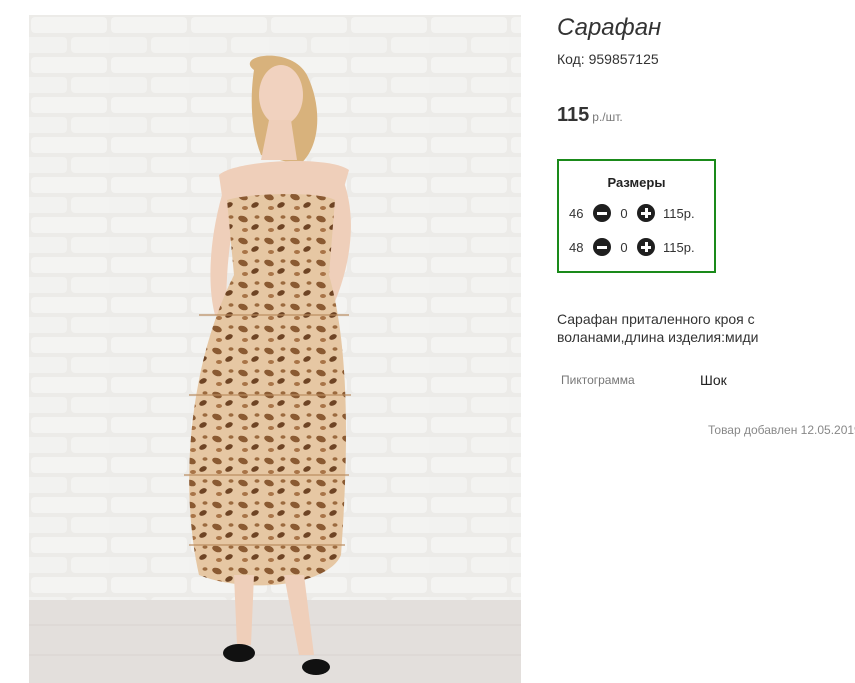 The image size is (855, 683). Describe the element at coordinates (608, 59) in the screenshot. I see `product-sku: Код: 959857125` at that location.